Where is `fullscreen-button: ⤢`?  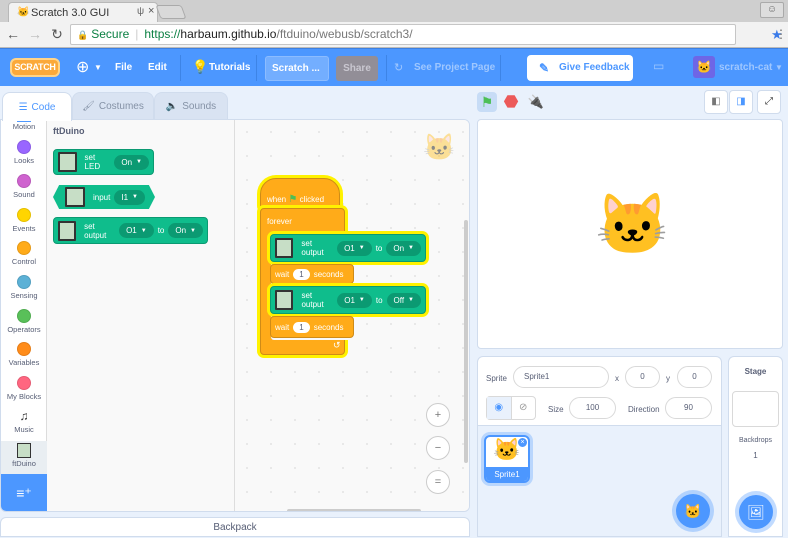 fullscreen-button: ⤢ is located at coordinates (769, 102).